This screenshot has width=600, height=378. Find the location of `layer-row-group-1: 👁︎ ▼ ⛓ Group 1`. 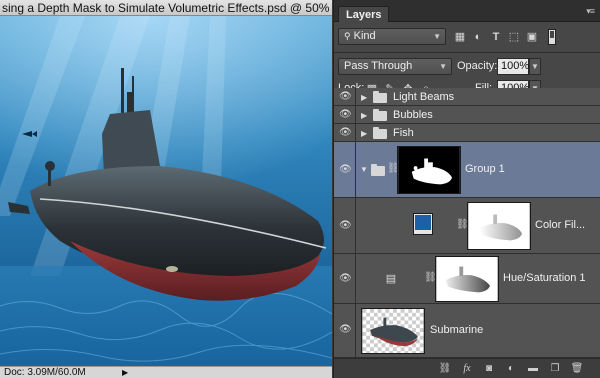

layer-row-group-1: 👁︎ ▼ ⛓ Group 1 is located at coordinates (467, 170).